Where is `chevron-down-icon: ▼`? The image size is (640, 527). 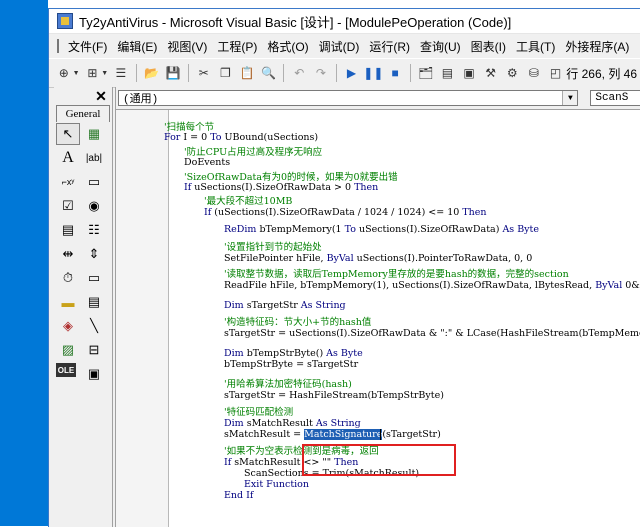
chevron-down-icon: ▼ is located at coordinates (570, 98).